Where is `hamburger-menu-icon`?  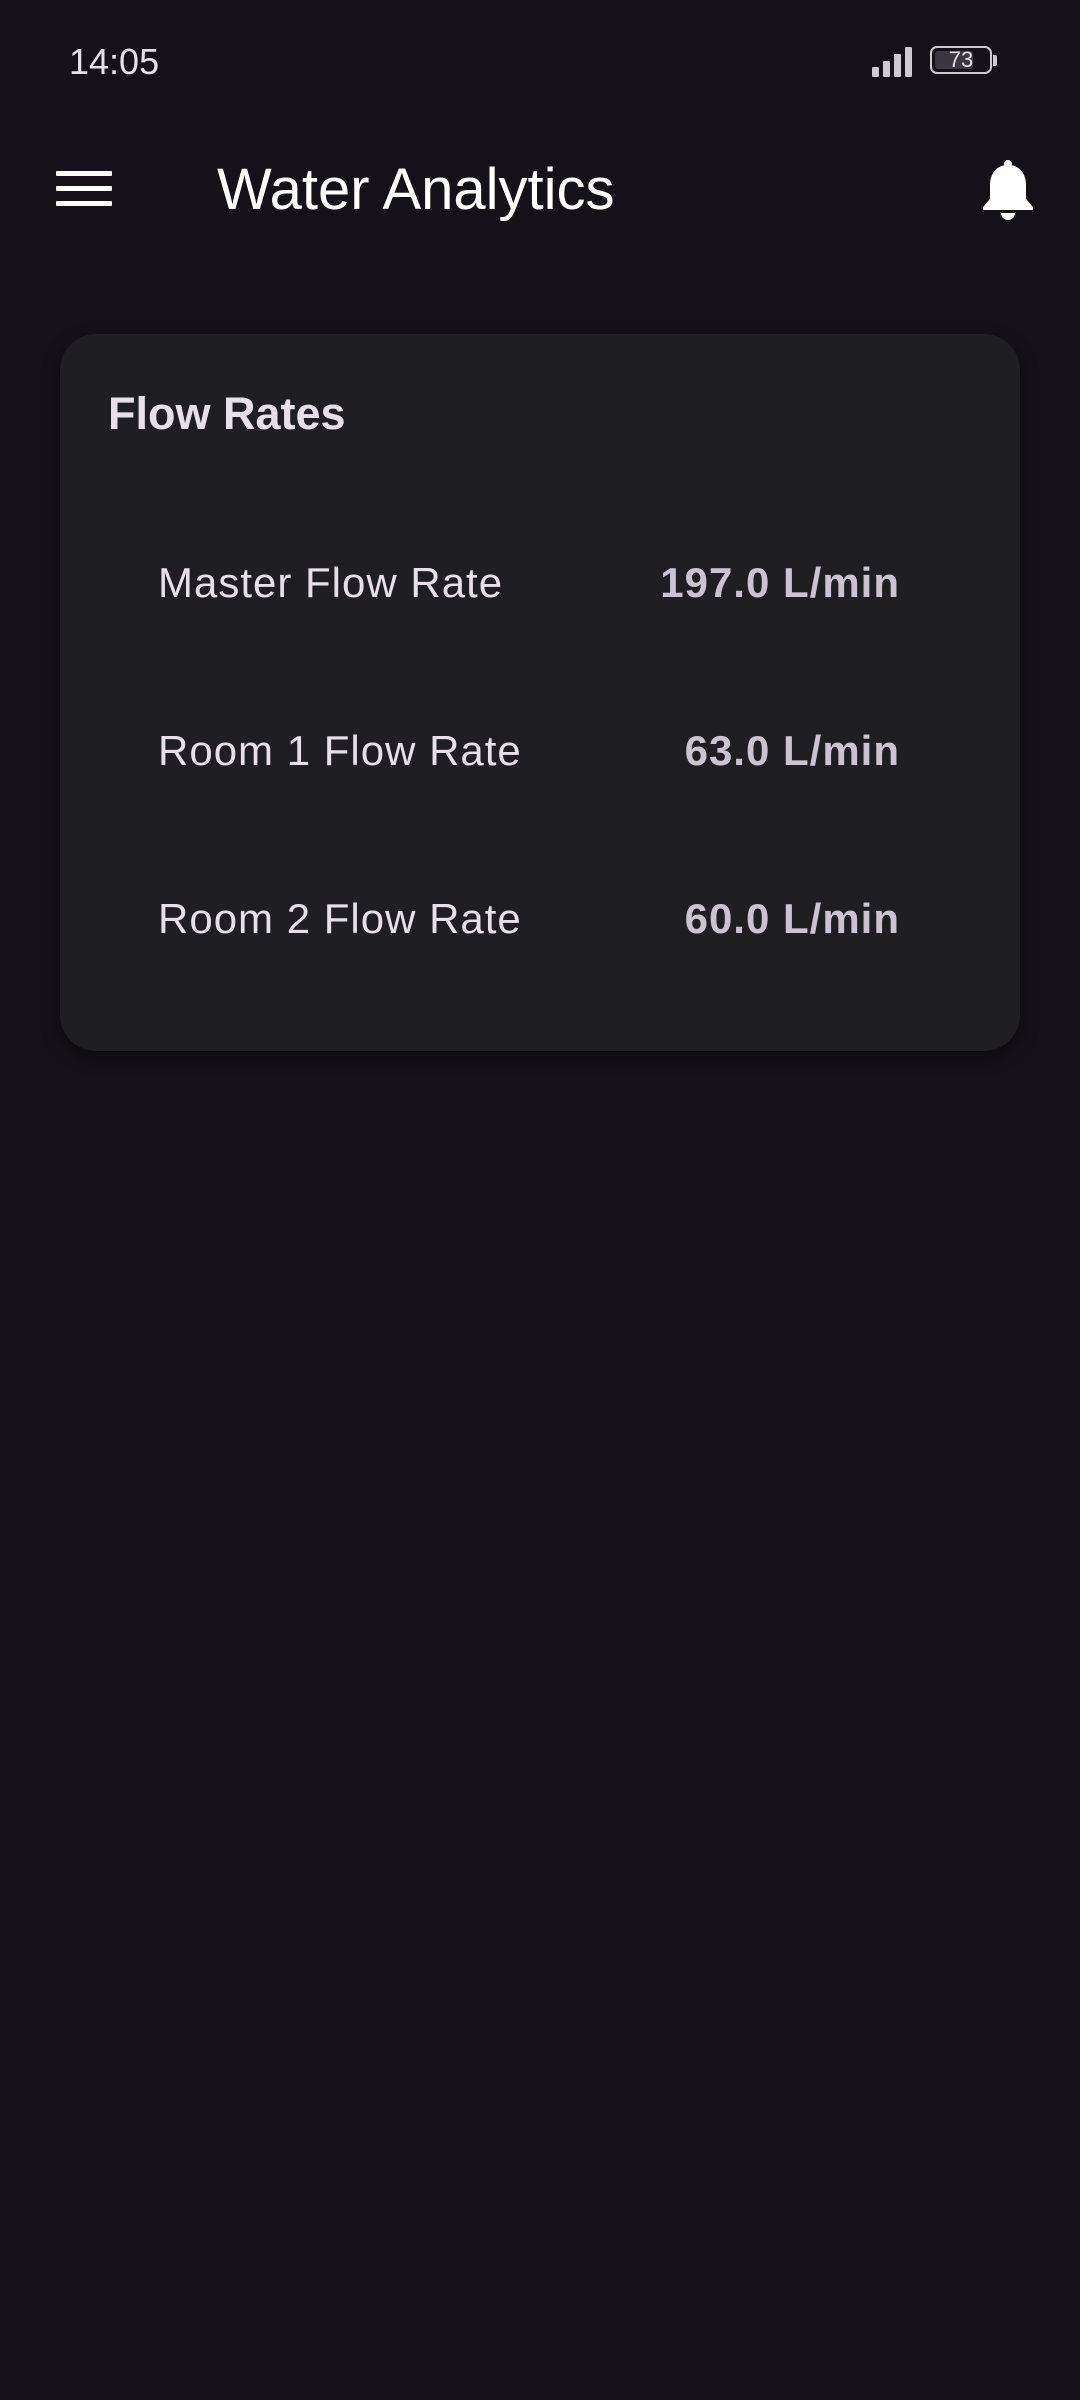 hamburger-menu-icon is located at coordinates (84, 190).